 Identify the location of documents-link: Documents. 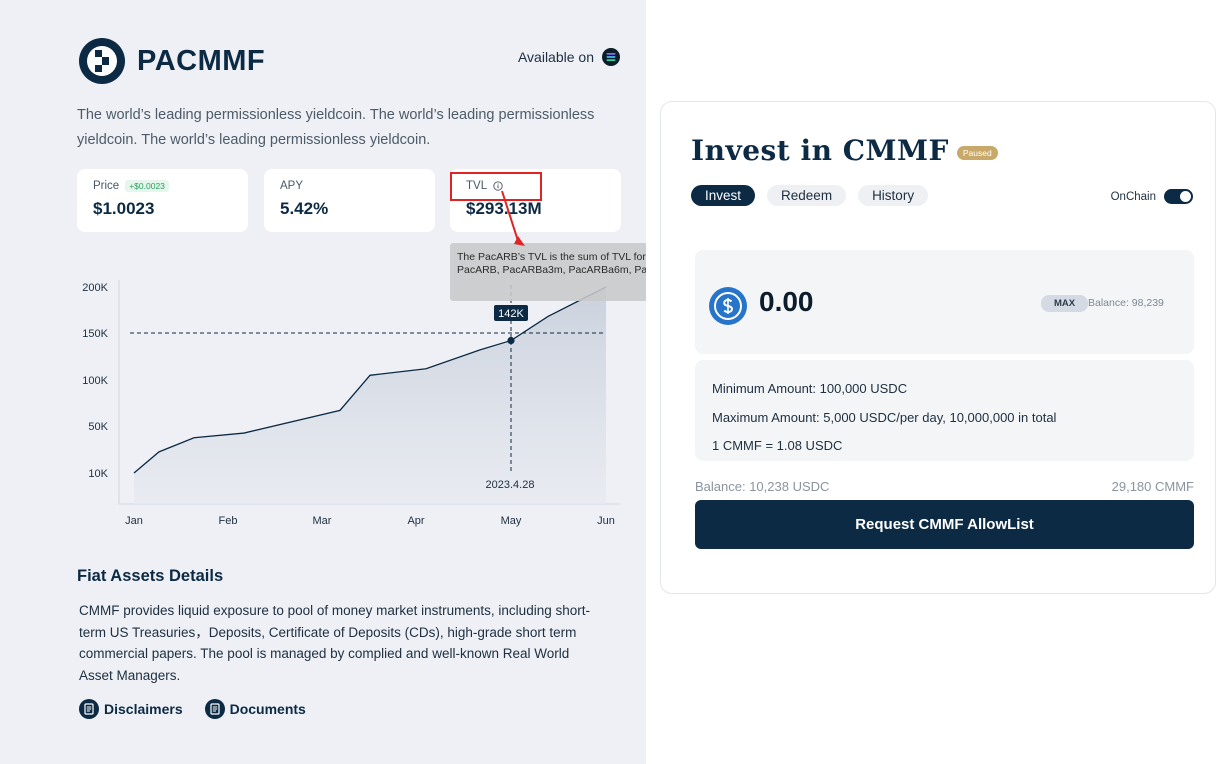
(255, 709).